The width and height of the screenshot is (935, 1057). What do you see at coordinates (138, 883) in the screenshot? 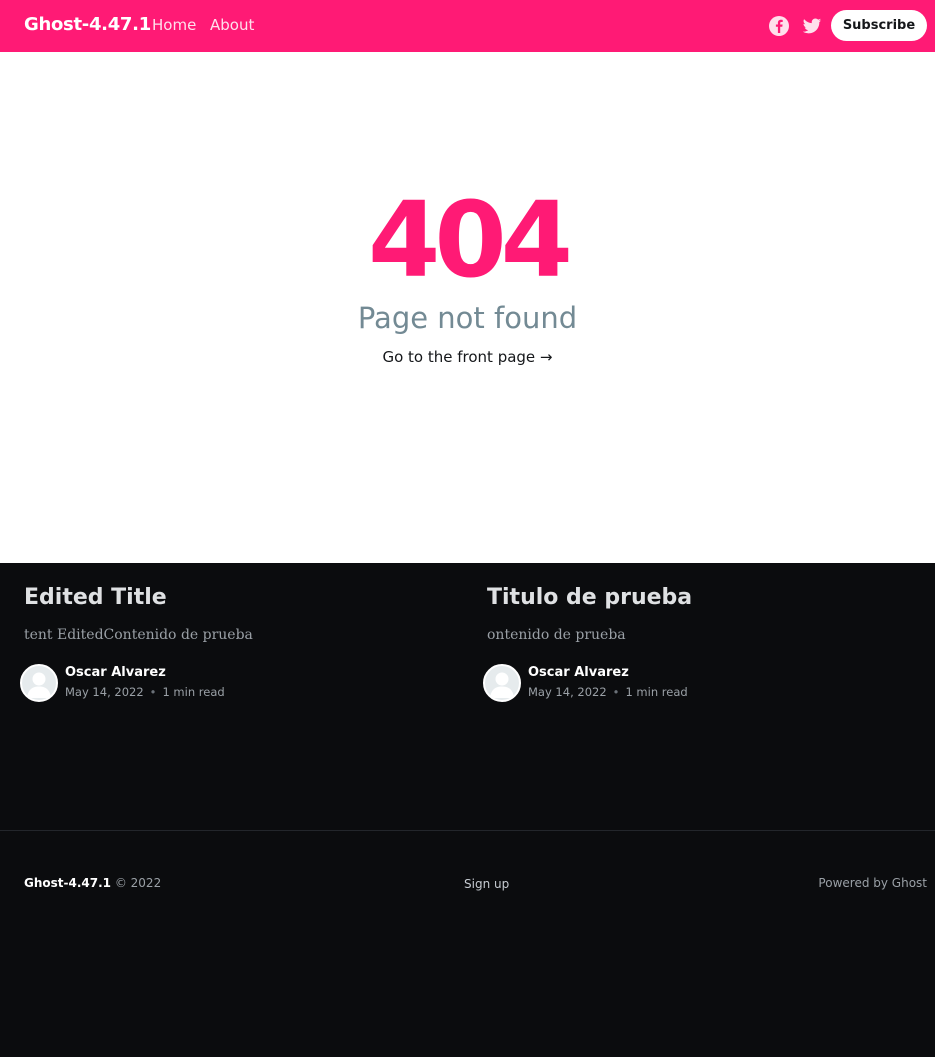
I see `copyright-text: © 2022` at bounding box center [138, 883].